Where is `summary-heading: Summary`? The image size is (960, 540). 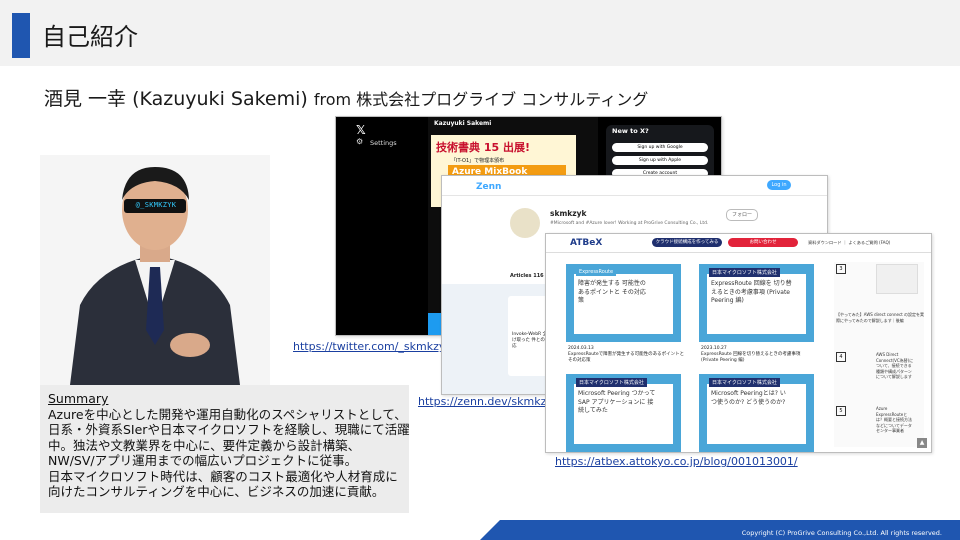
summary-heading: Summary is located at coordinates (78, 398).